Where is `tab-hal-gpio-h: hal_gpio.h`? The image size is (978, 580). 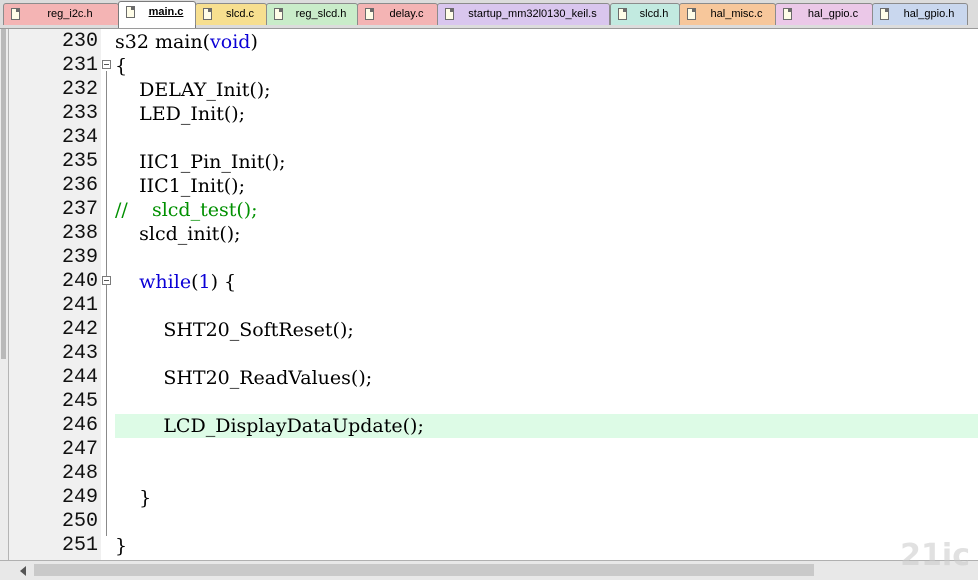 tab-hal-gpio-h: hal_gpio.h is located at coordinates (920, 14).